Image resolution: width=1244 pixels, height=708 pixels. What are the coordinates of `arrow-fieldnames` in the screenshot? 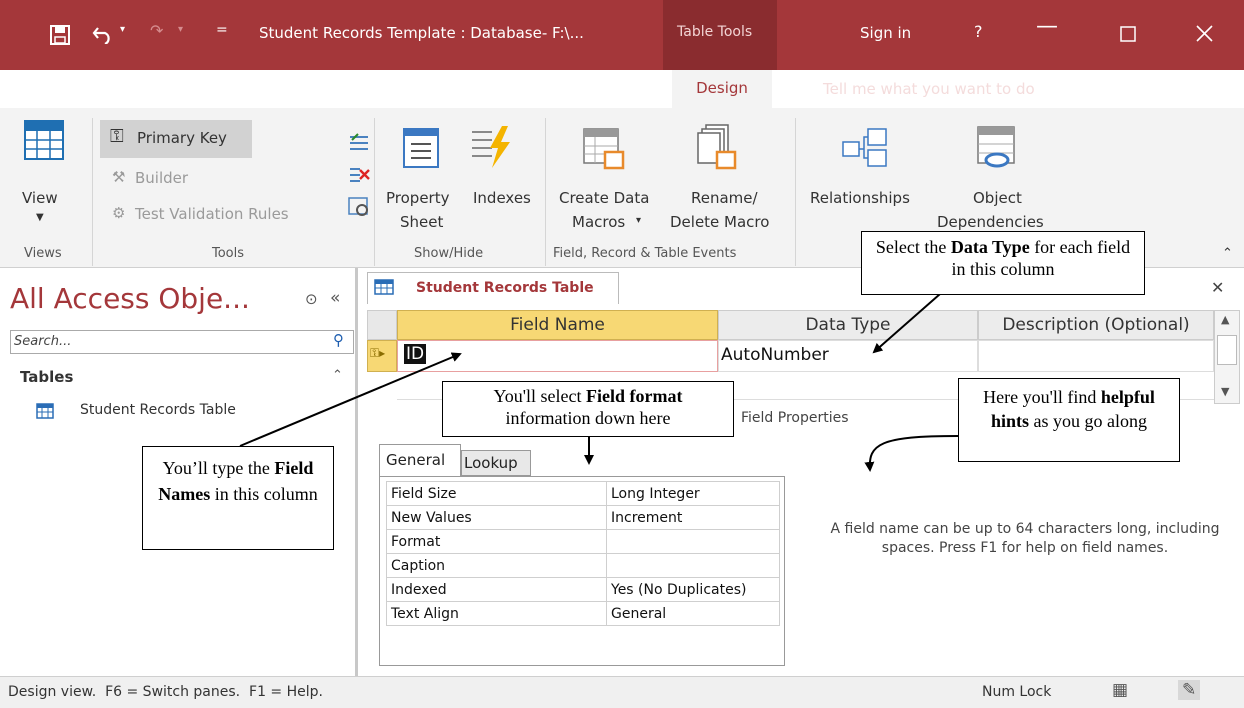 It's located at (350, 399).